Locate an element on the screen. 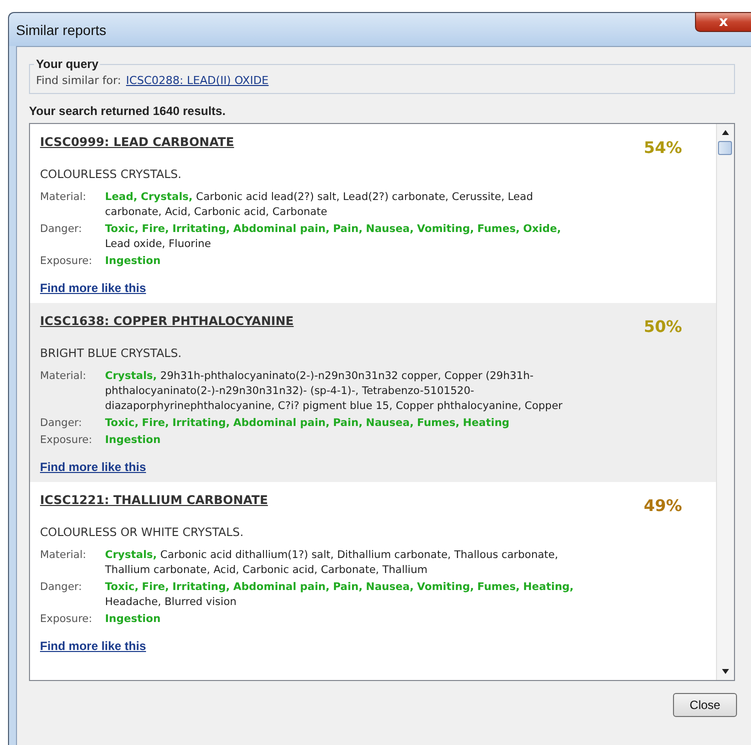 Image resolution: width=751 pixels, height=745 pixels. field-value: Crystals, 29h31h-phthalocyaninato(2-)-n29n30n31n32 copper, Copper (29h31h-phthalocyaninato(2-)-n29n30n31n32)- (sp-4-1)-, Tetrabenzo-5101520-diazaporphyrinephthalocyanine, C?i? pigment blue 15, Copper phthalocyanine, Copper is located at coordinates (334, 391).